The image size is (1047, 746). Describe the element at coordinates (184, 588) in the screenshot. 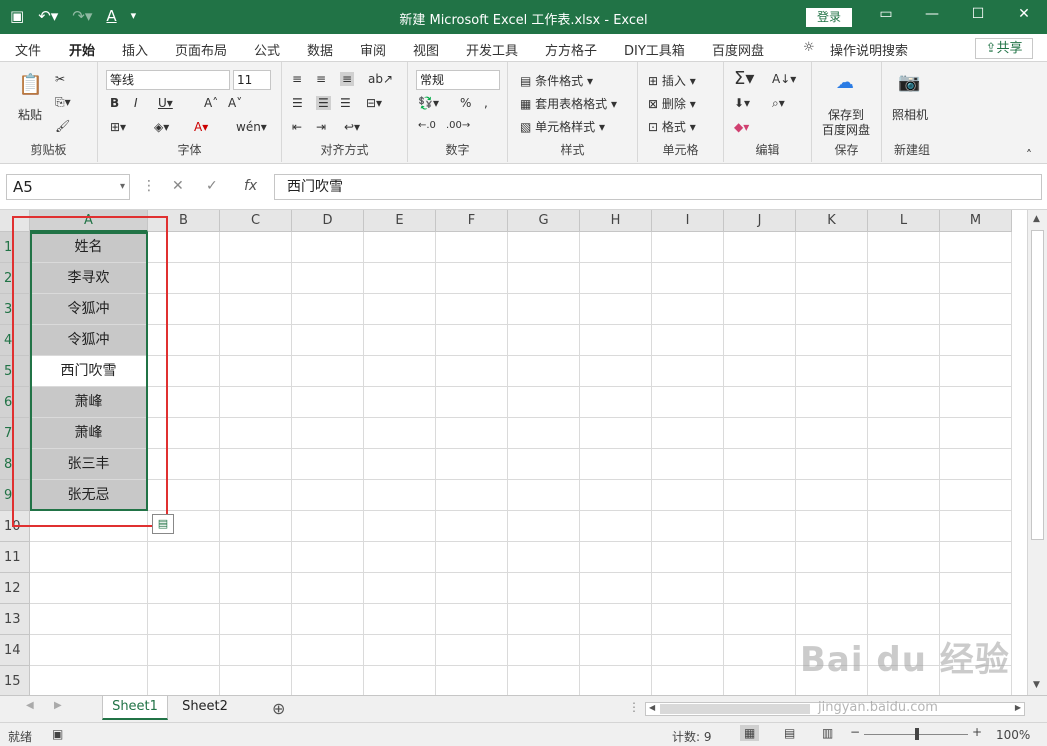

I see `cell-b12` at that location.